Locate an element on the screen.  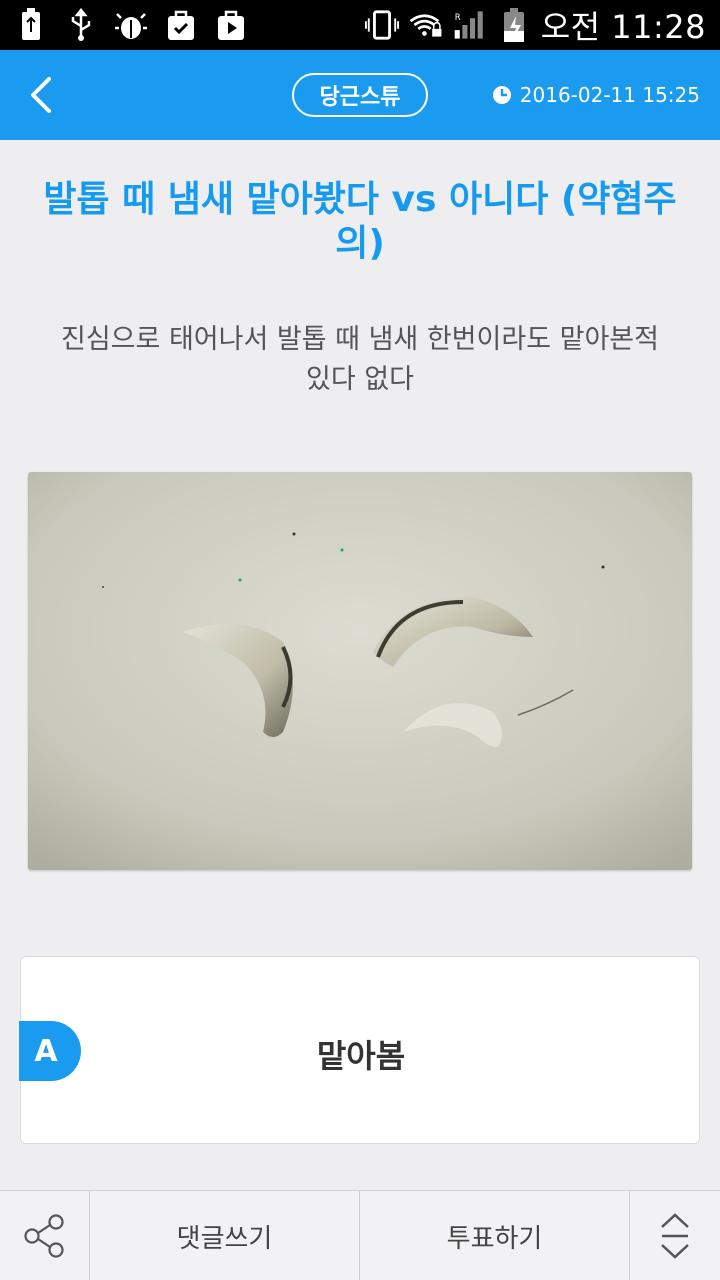
share-button is located at coordinates (45, 1235).